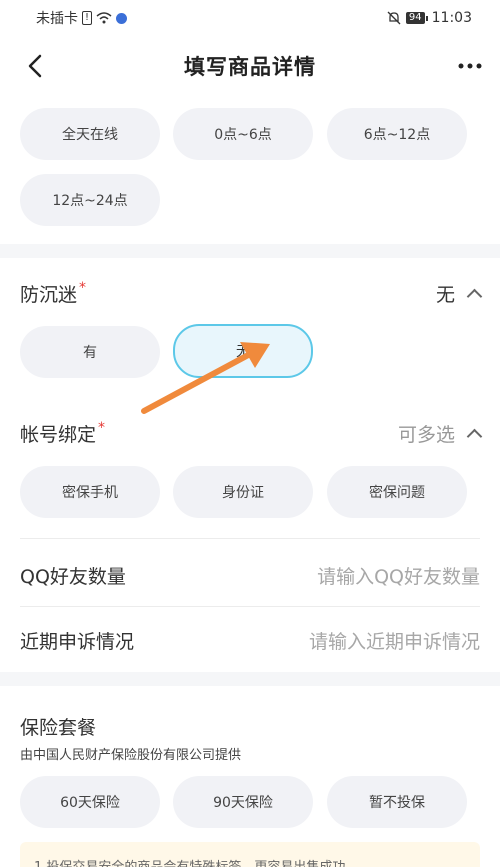 This screenshot has width=500, height=867. Describe the element at coordinates (429, 18) in the screenshot. I see `status-right: 94 11:03` at that location.